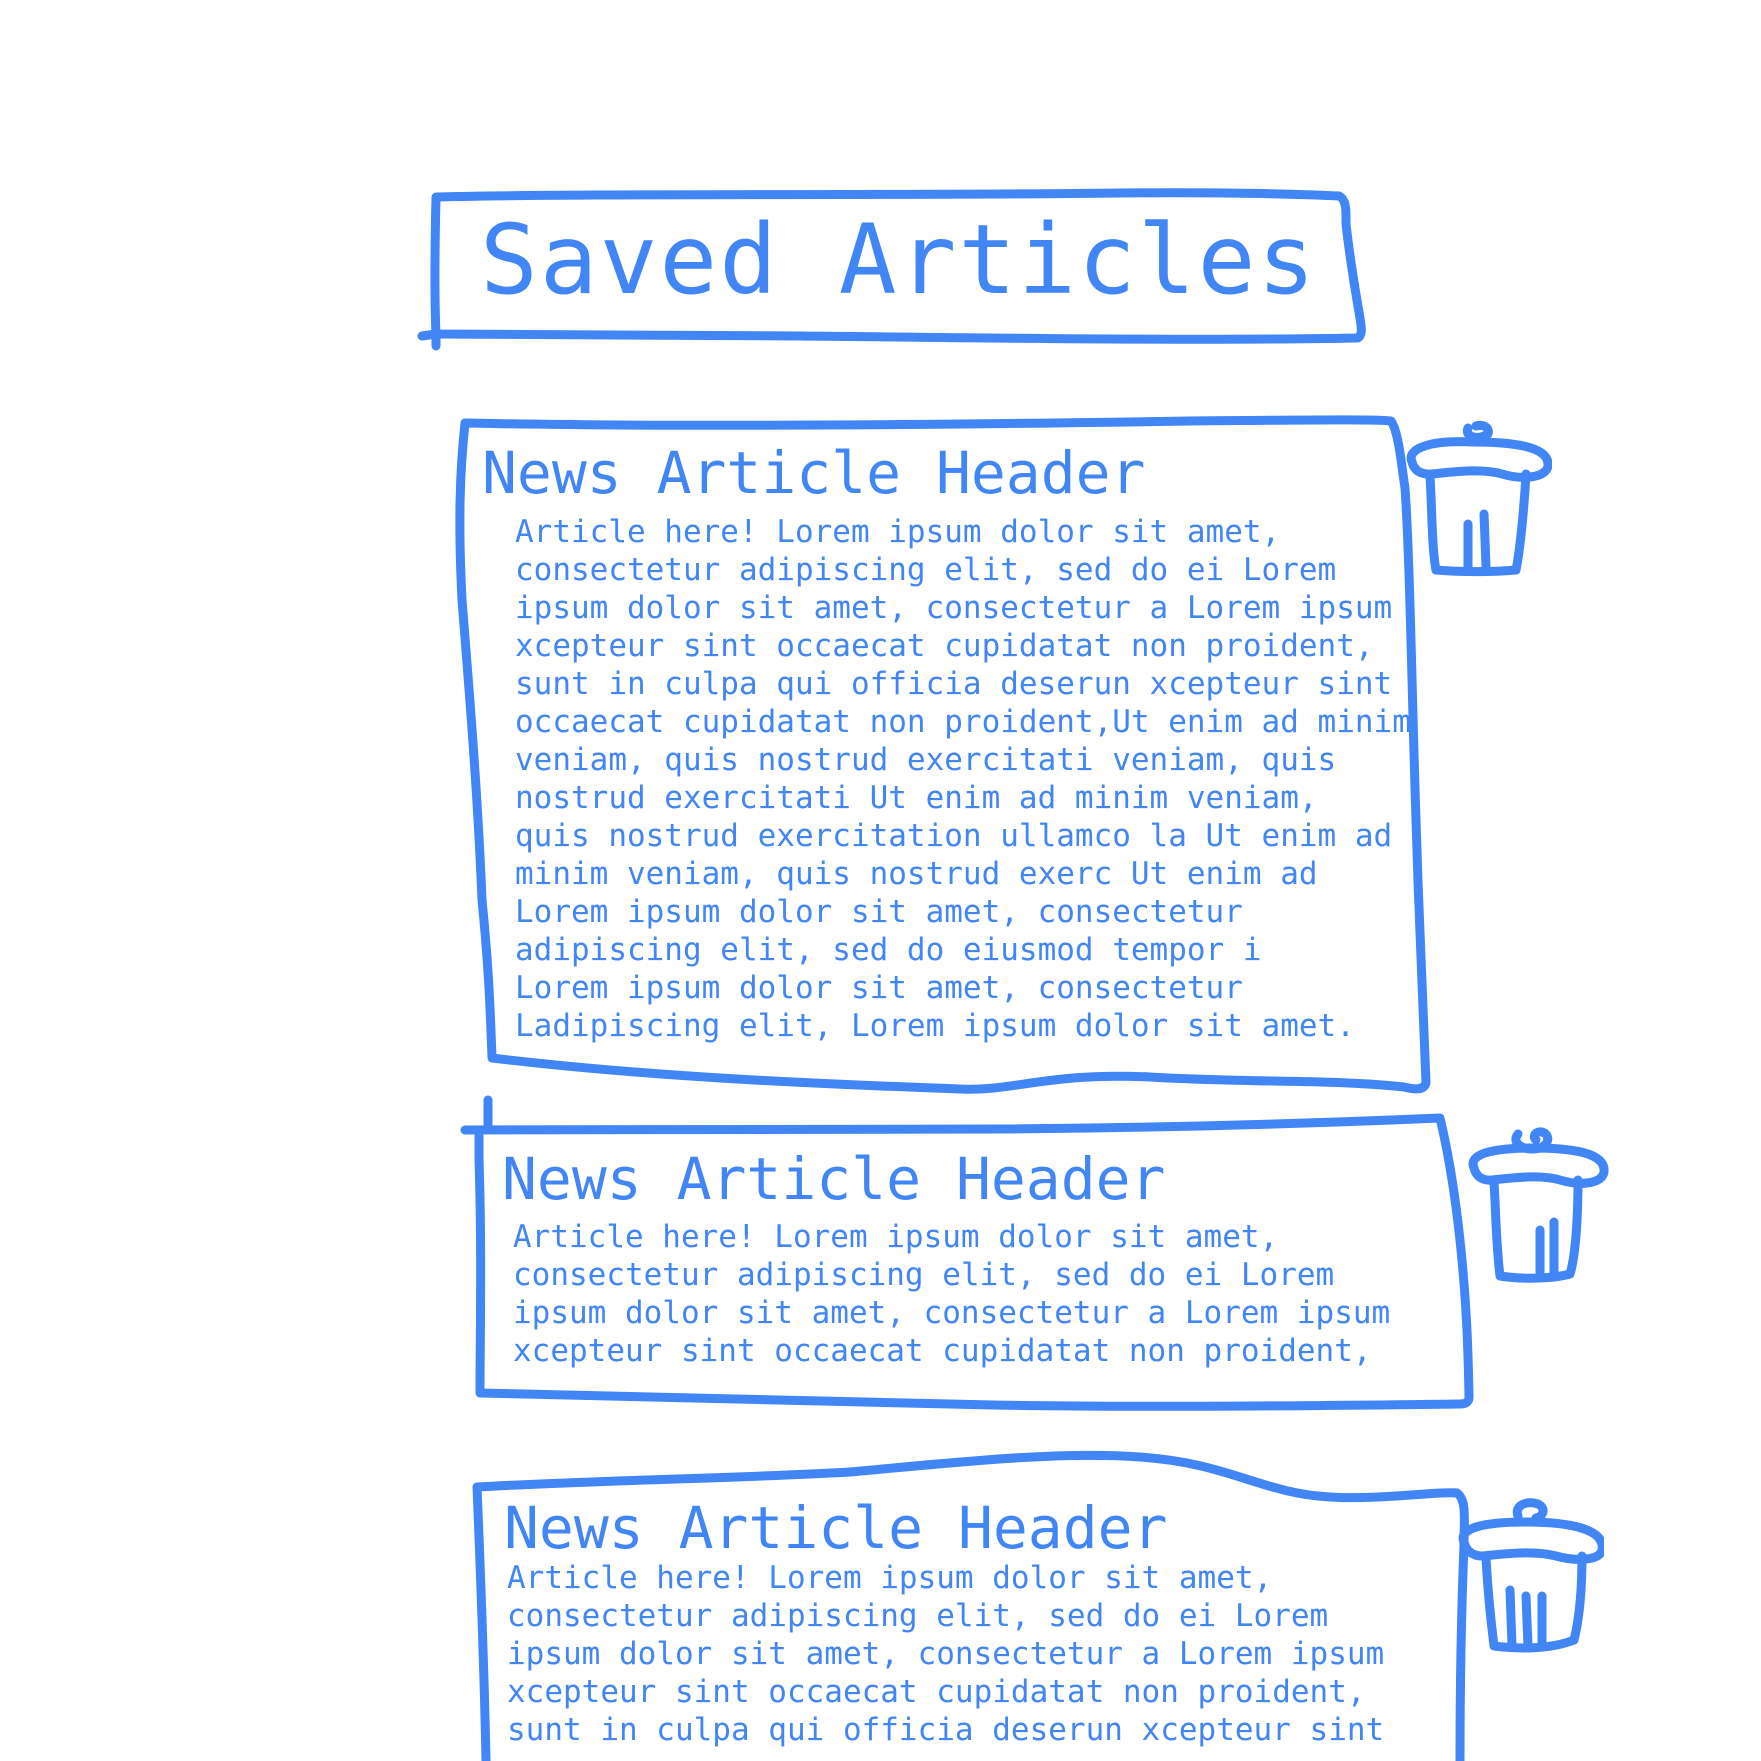  I want to click on delete-article-1-button, so click(1477, 505).